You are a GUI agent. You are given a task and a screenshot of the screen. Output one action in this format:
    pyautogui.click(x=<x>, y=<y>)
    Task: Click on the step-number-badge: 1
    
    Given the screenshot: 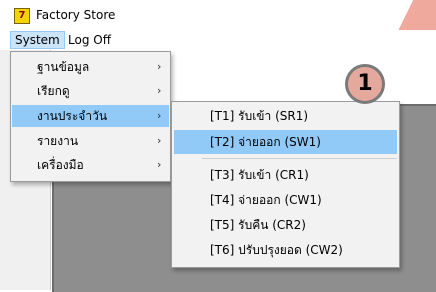 What is the action you would take?
    pyautogui.click(x=365, y=84)
    